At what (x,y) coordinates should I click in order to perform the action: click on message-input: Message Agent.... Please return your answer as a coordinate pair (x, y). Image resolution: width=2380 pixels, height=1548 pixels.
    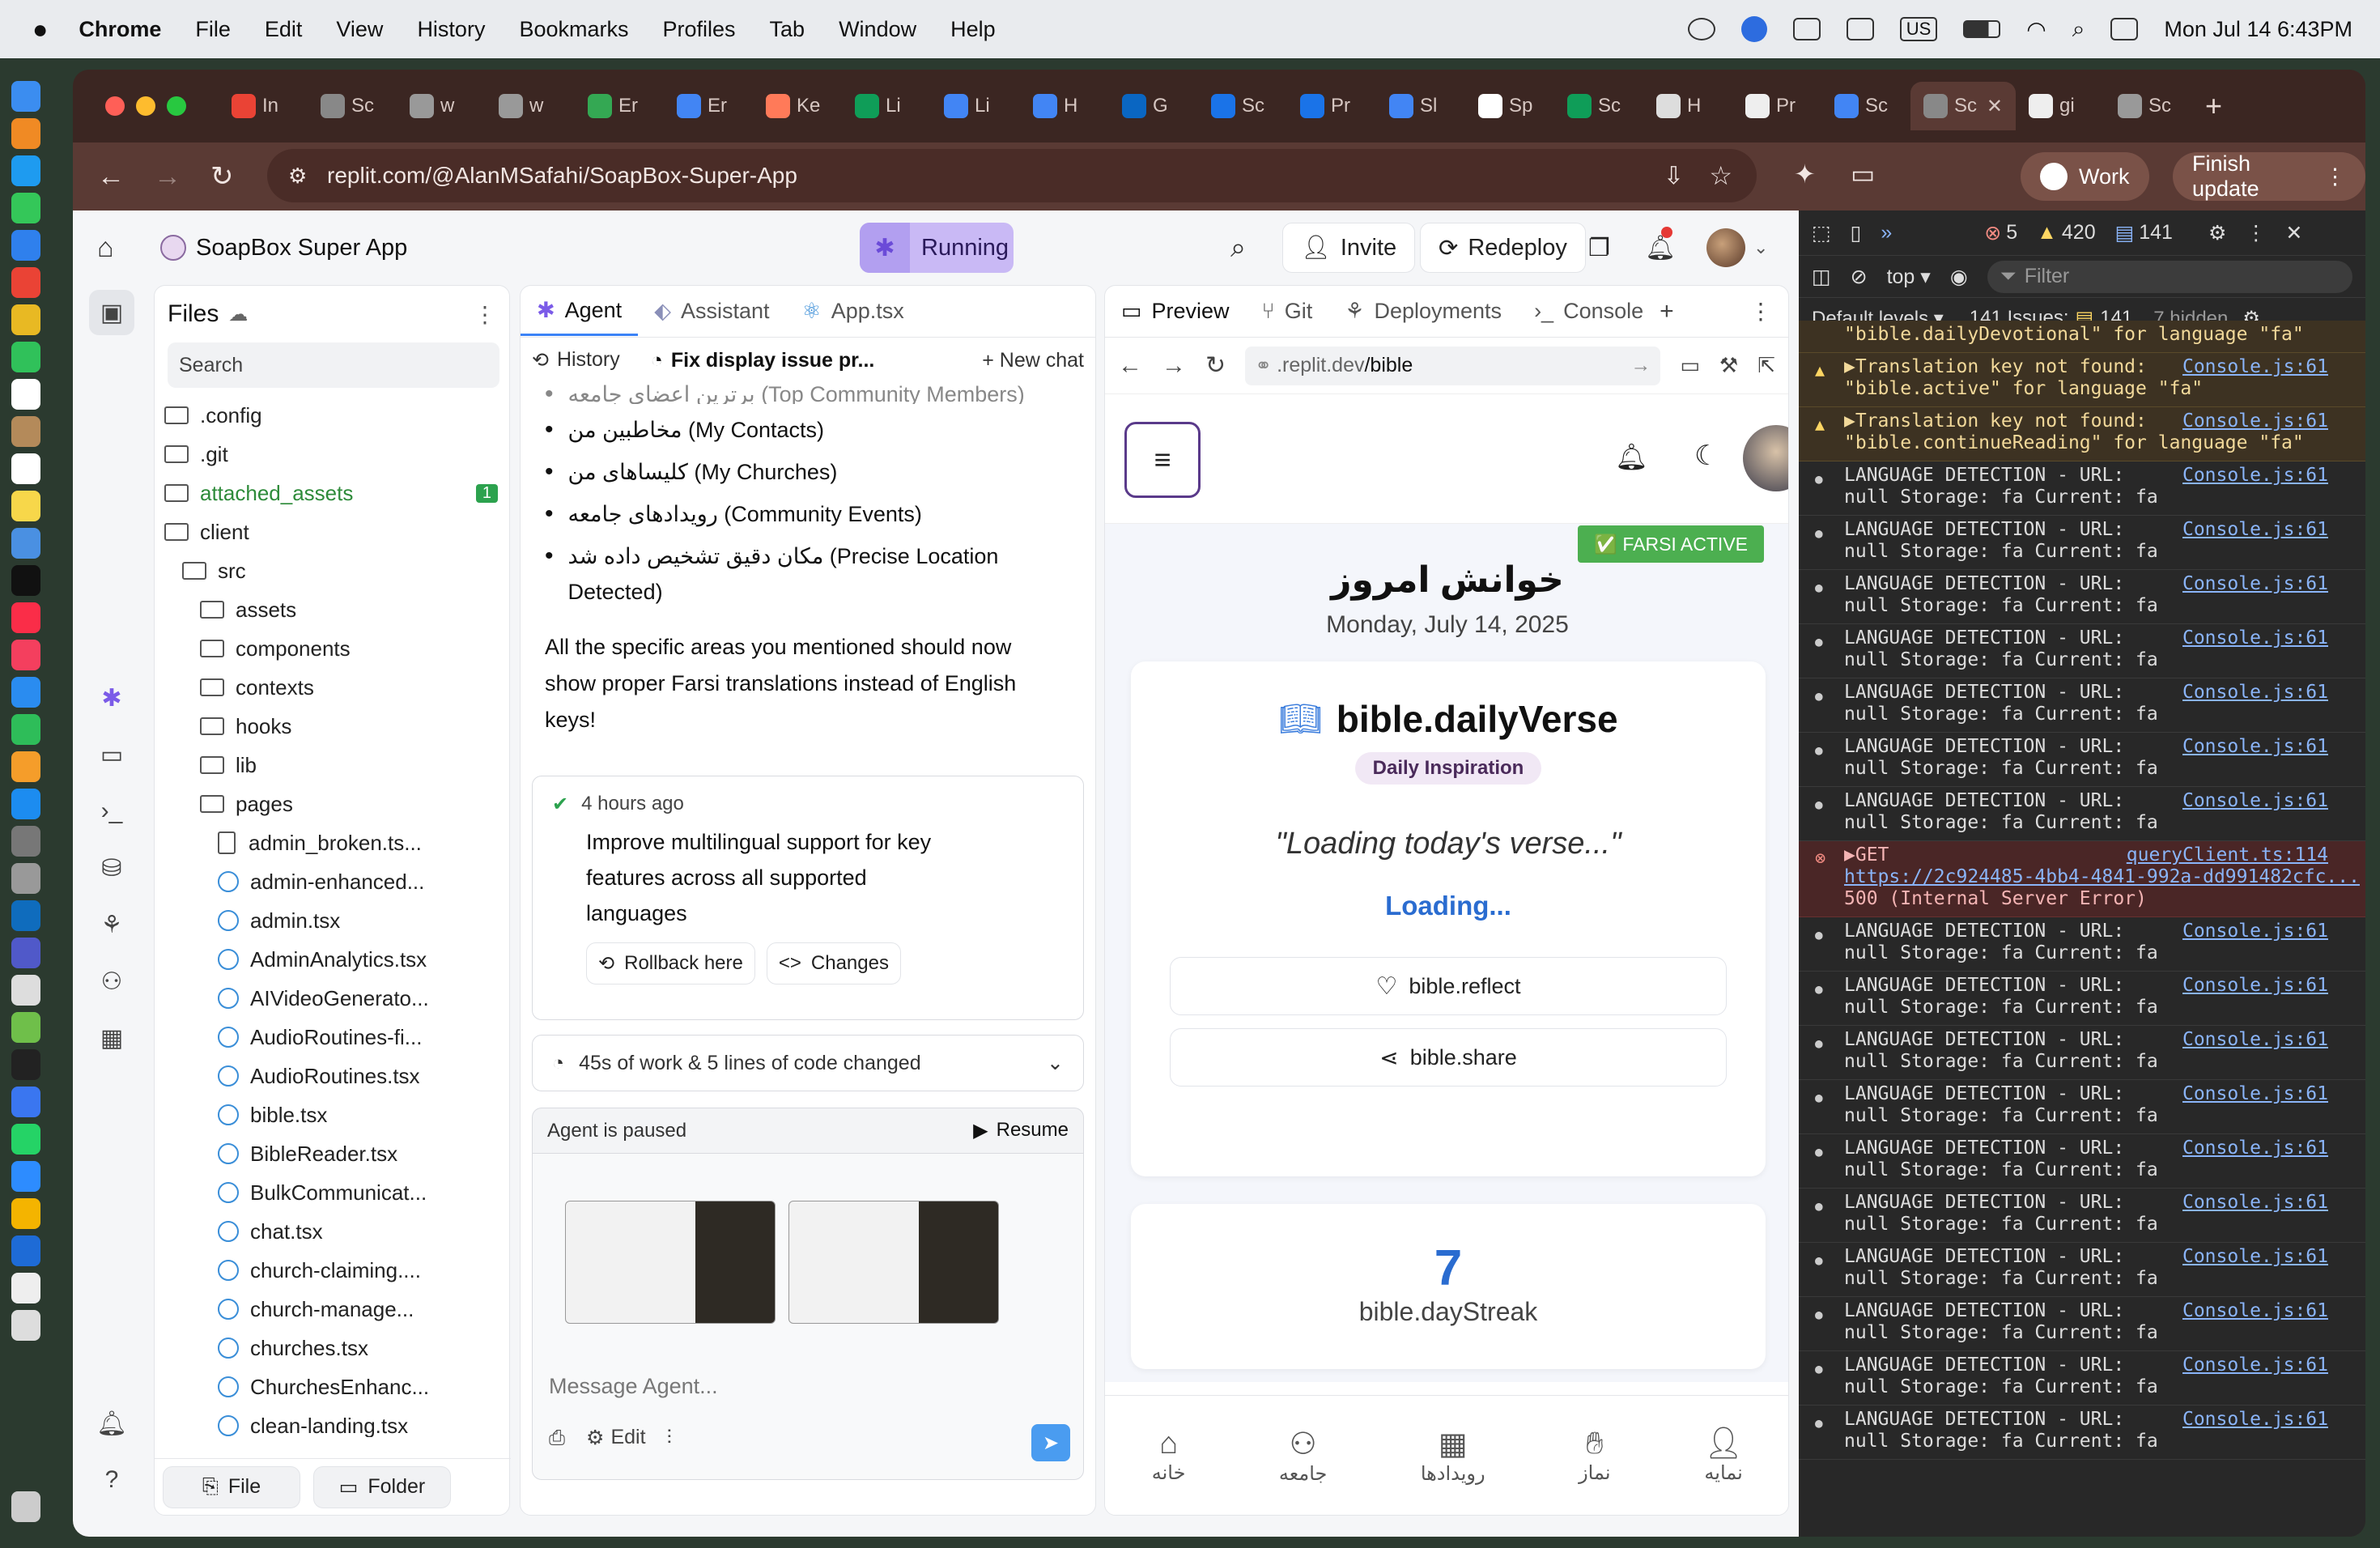
    Looking at the image, I should click on (634, 1387).